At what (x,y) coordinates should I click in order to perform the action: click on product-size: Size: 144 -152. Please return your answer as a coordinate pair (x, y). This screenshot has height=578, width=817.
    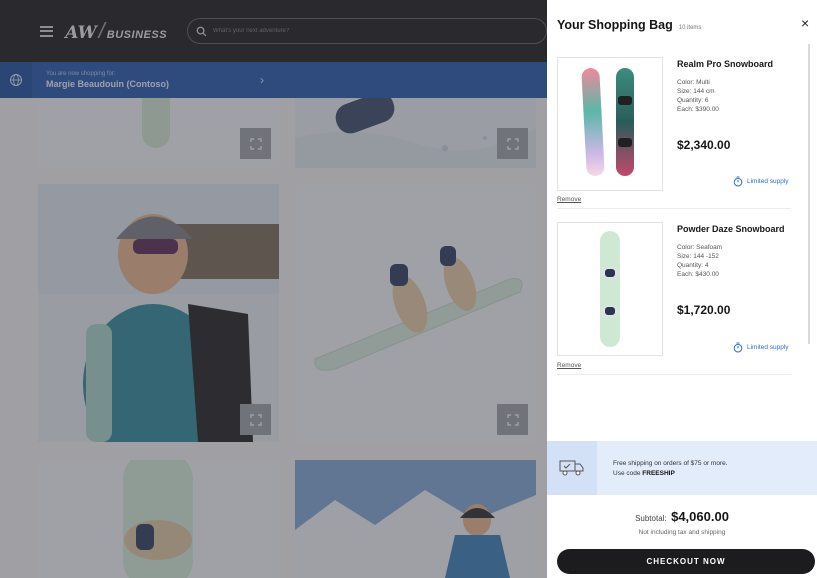
    Looking at the image, I should click on (698, 256).